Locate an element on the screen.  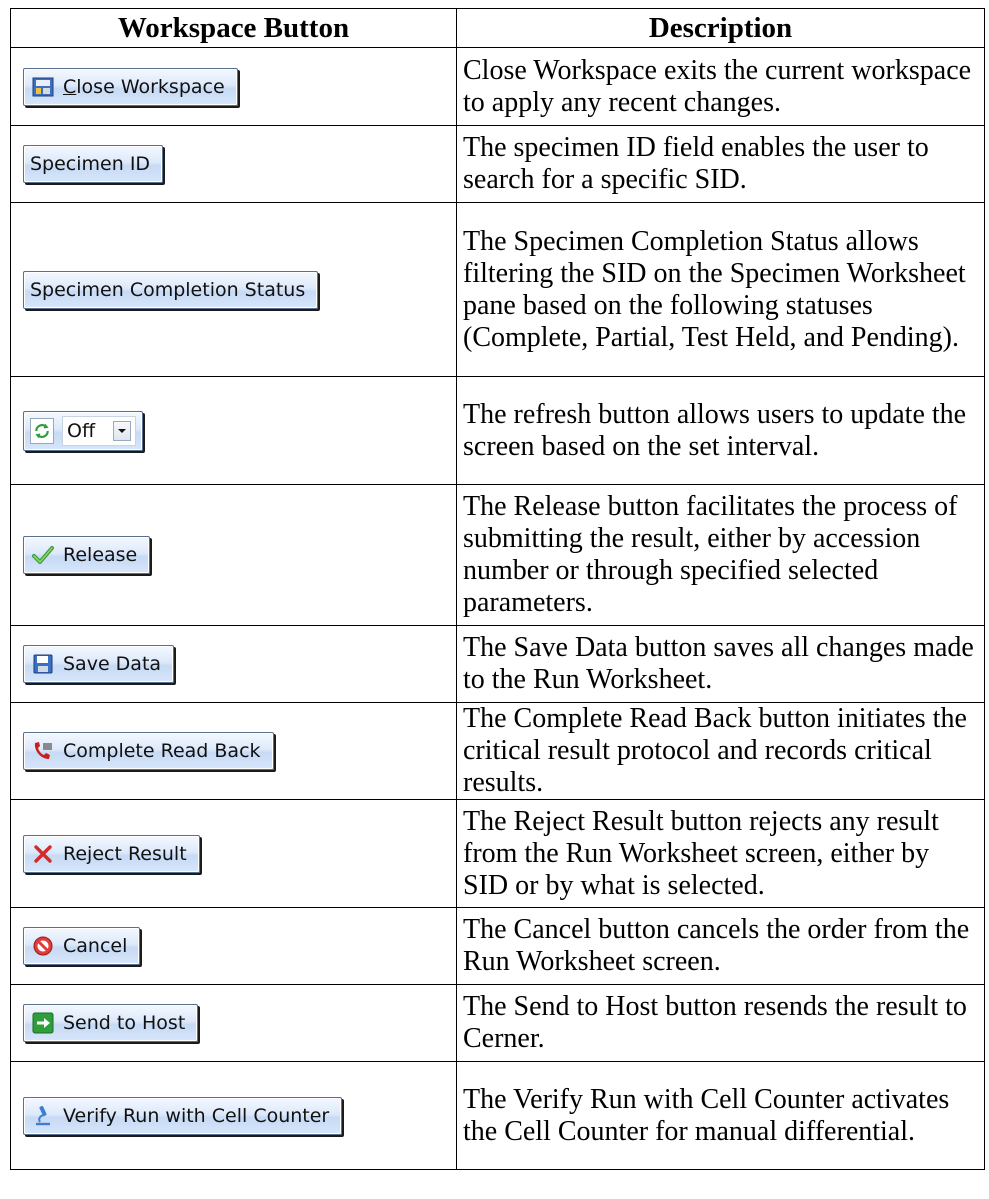
green-arrow-icon is located at coordinates (43, 1023).